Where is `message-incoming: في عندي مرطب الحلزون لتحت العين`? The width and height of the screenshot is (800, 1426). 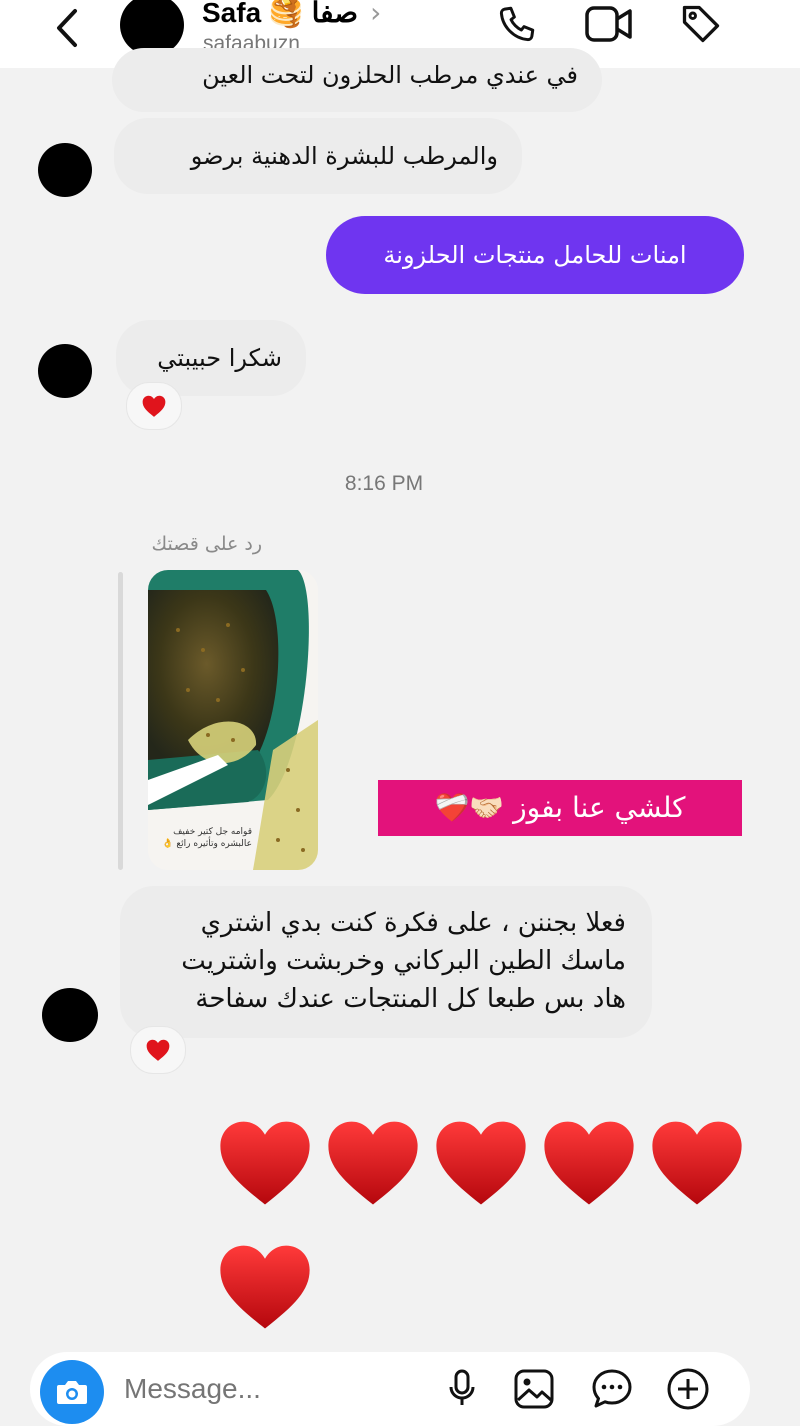
message-incoming: في عندي مرطب الحلزون لتحت العين is located at coordinates (357, 80).